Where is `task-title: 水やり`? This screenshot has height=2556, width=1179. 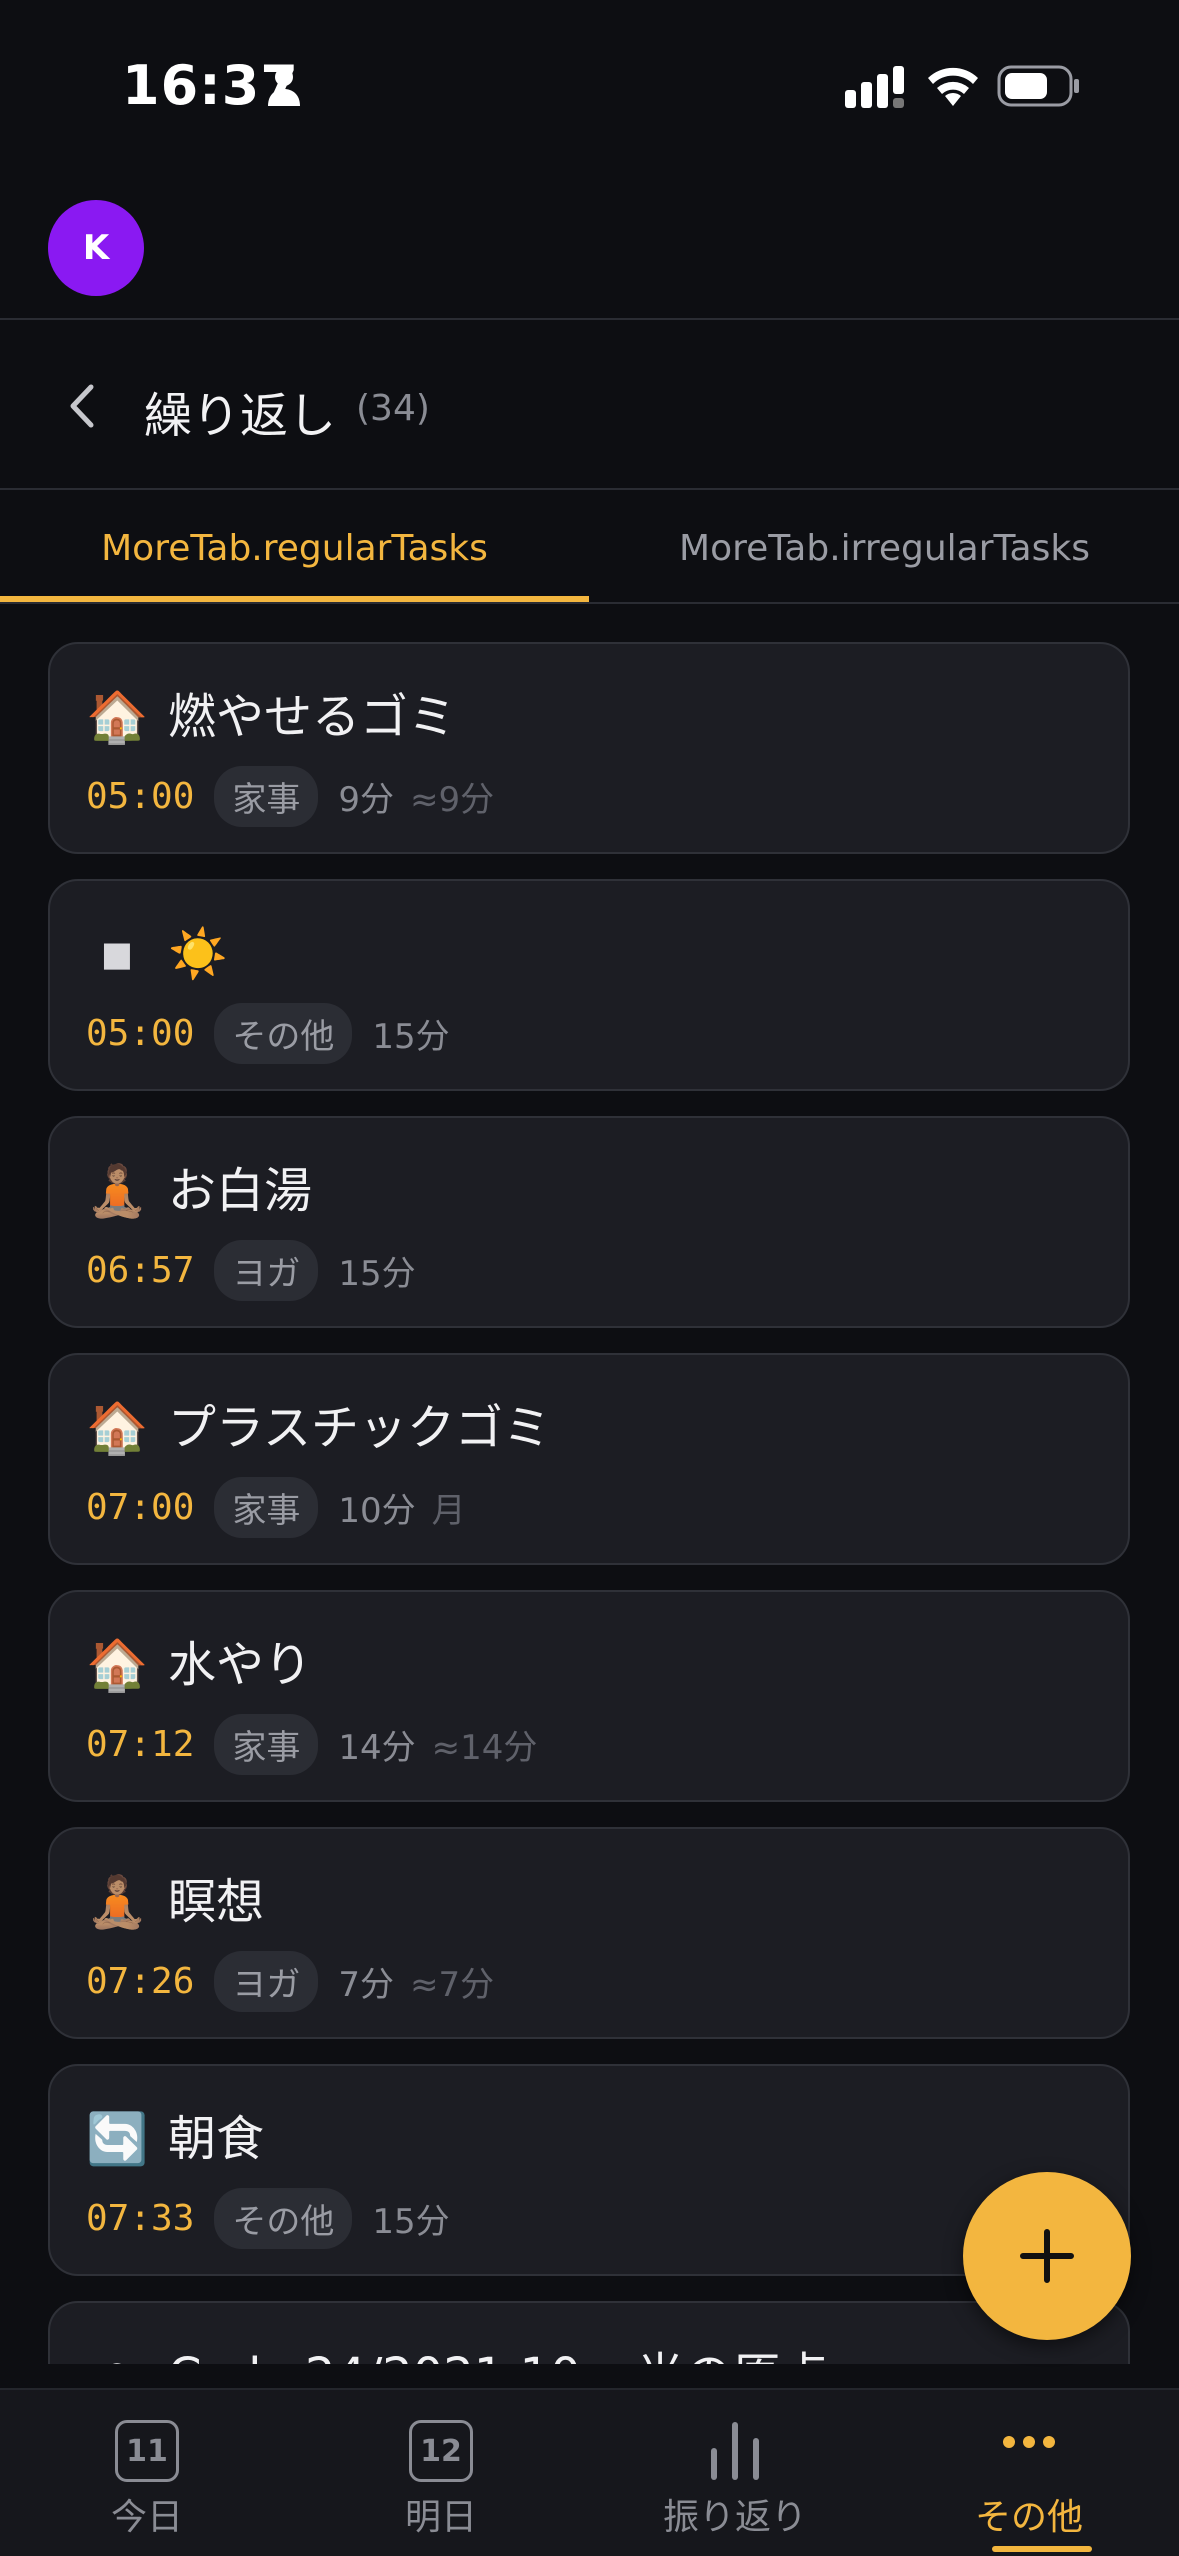 task-title: 水やり is located at coordinates (240, 1665).